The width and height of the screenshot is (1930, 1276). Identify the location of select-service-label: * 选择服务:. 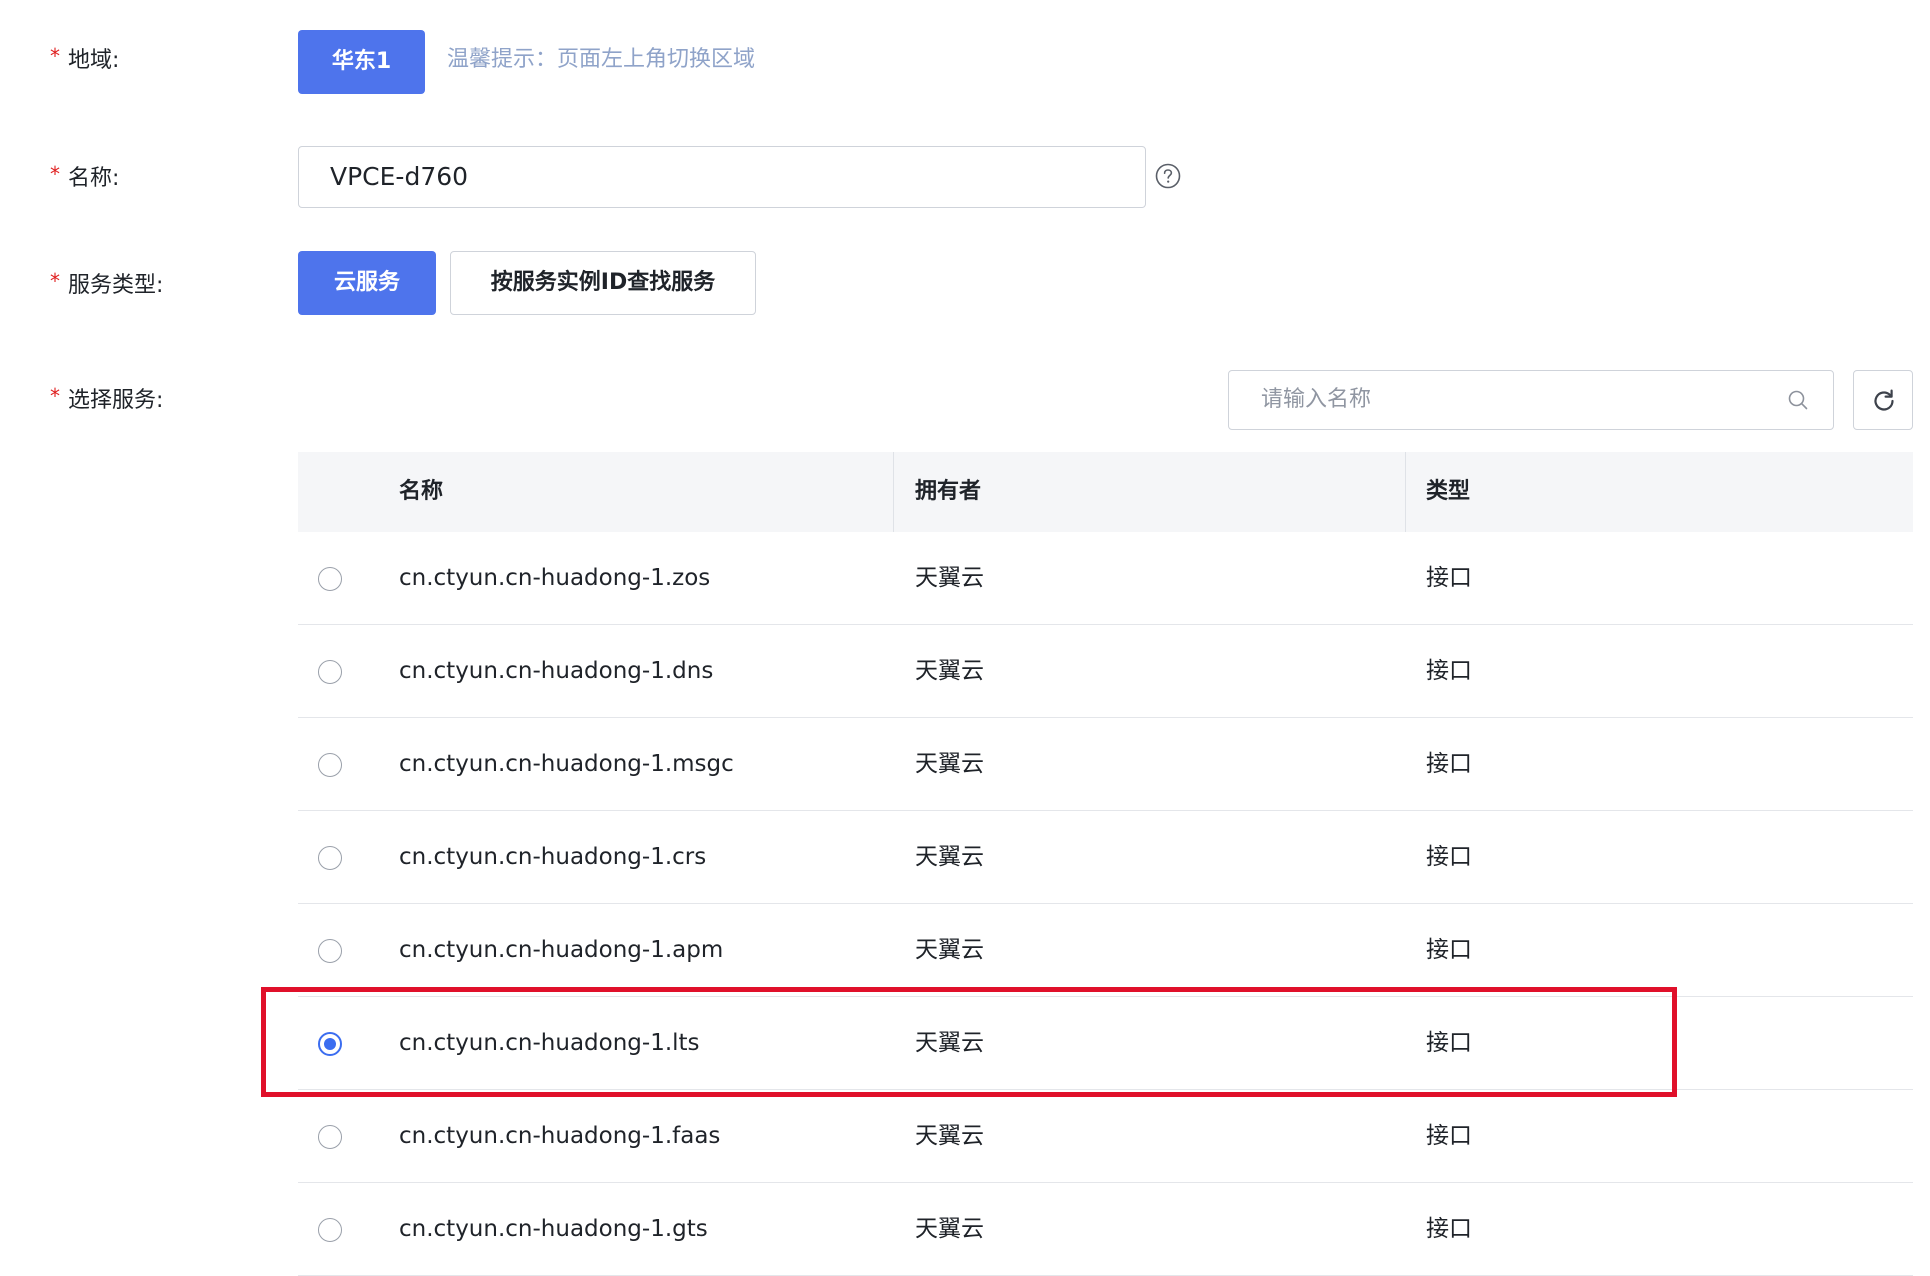
(106, 400).